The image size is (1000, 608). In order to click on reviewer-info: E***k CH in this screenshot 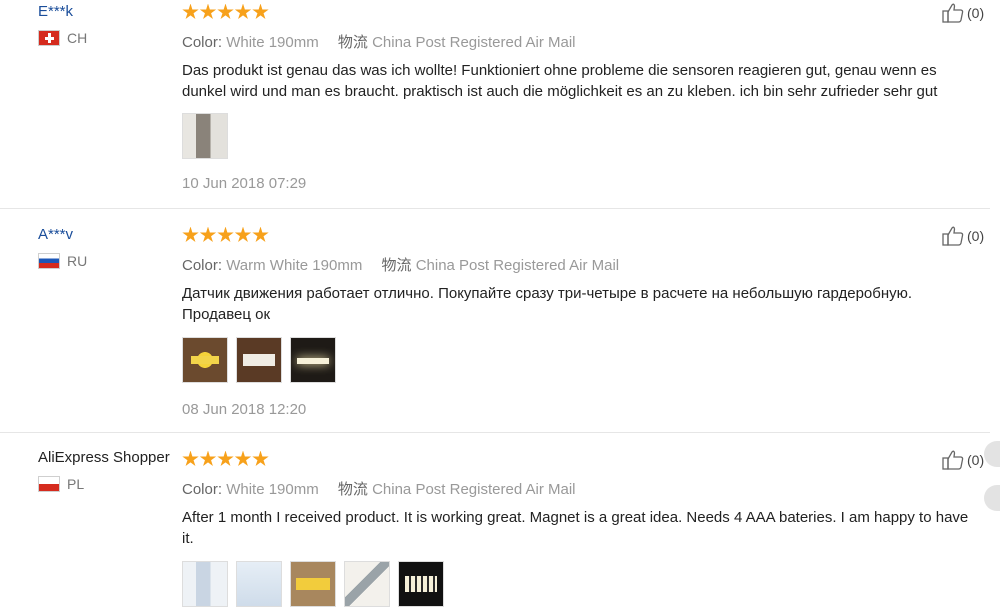, I will do `click(108, 24)`.